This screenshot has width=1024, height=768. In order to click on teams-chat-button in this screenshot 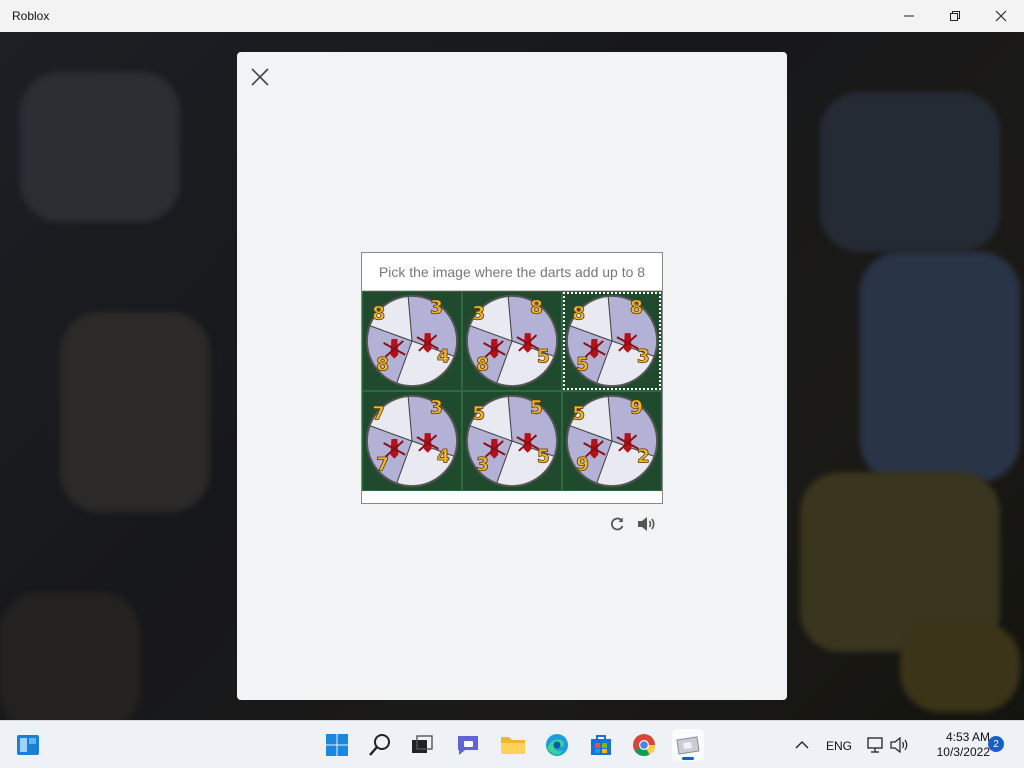, I will do `click(468, 745)`.